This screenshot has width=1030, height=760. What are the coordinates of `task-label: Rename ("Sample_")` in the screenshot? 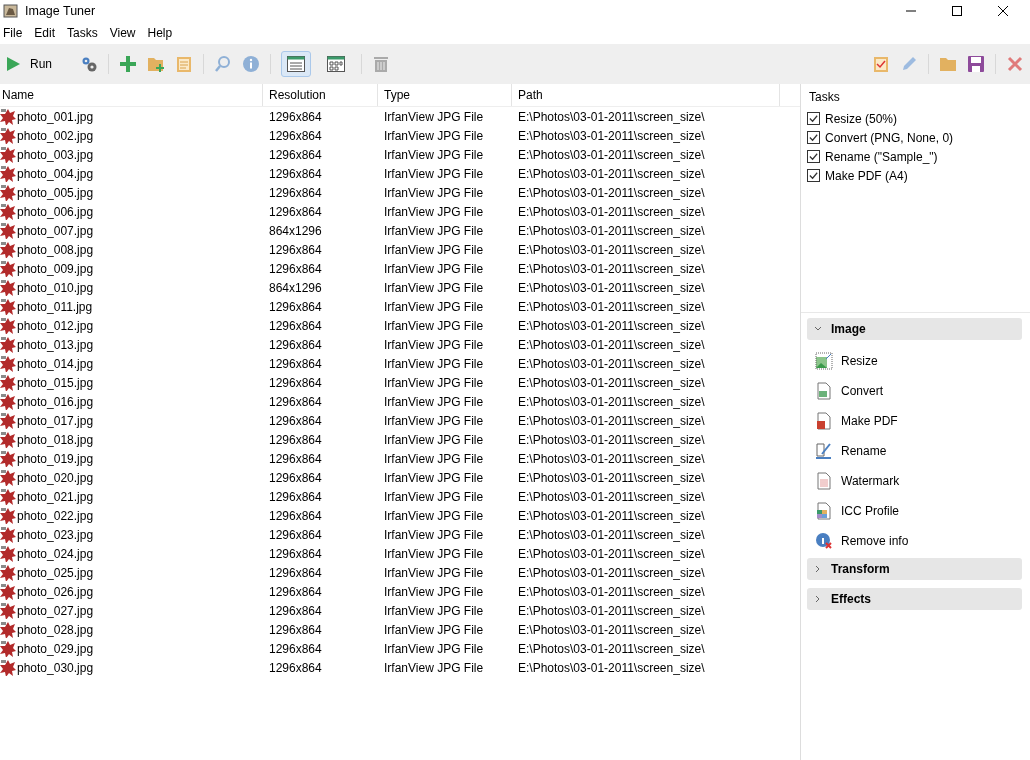 It's located at (881, 156).